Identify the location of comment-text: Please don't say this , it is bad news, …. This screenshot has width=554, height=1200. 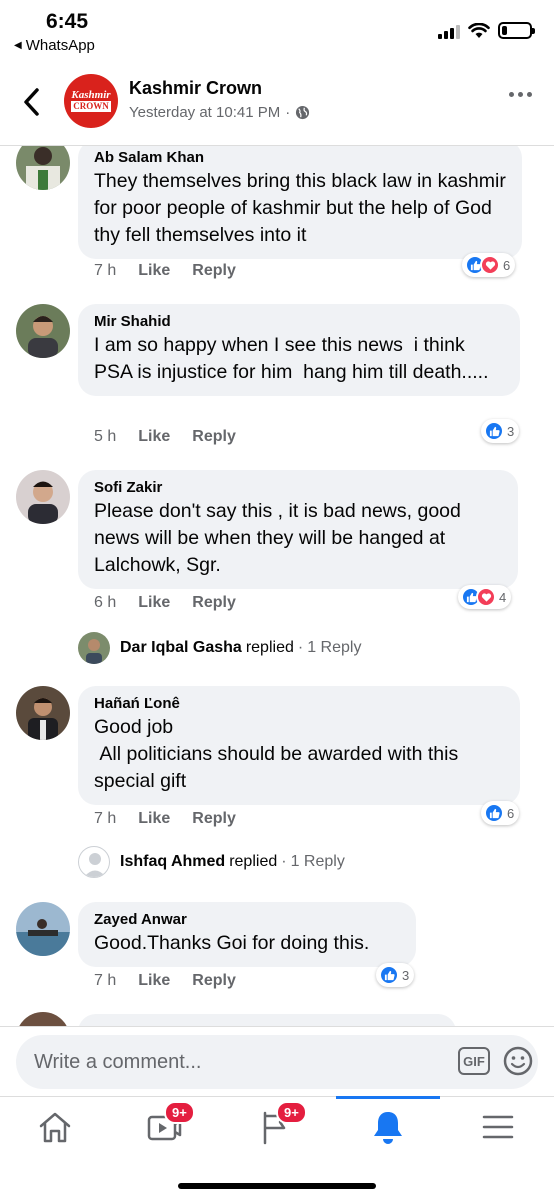
(280, 538).